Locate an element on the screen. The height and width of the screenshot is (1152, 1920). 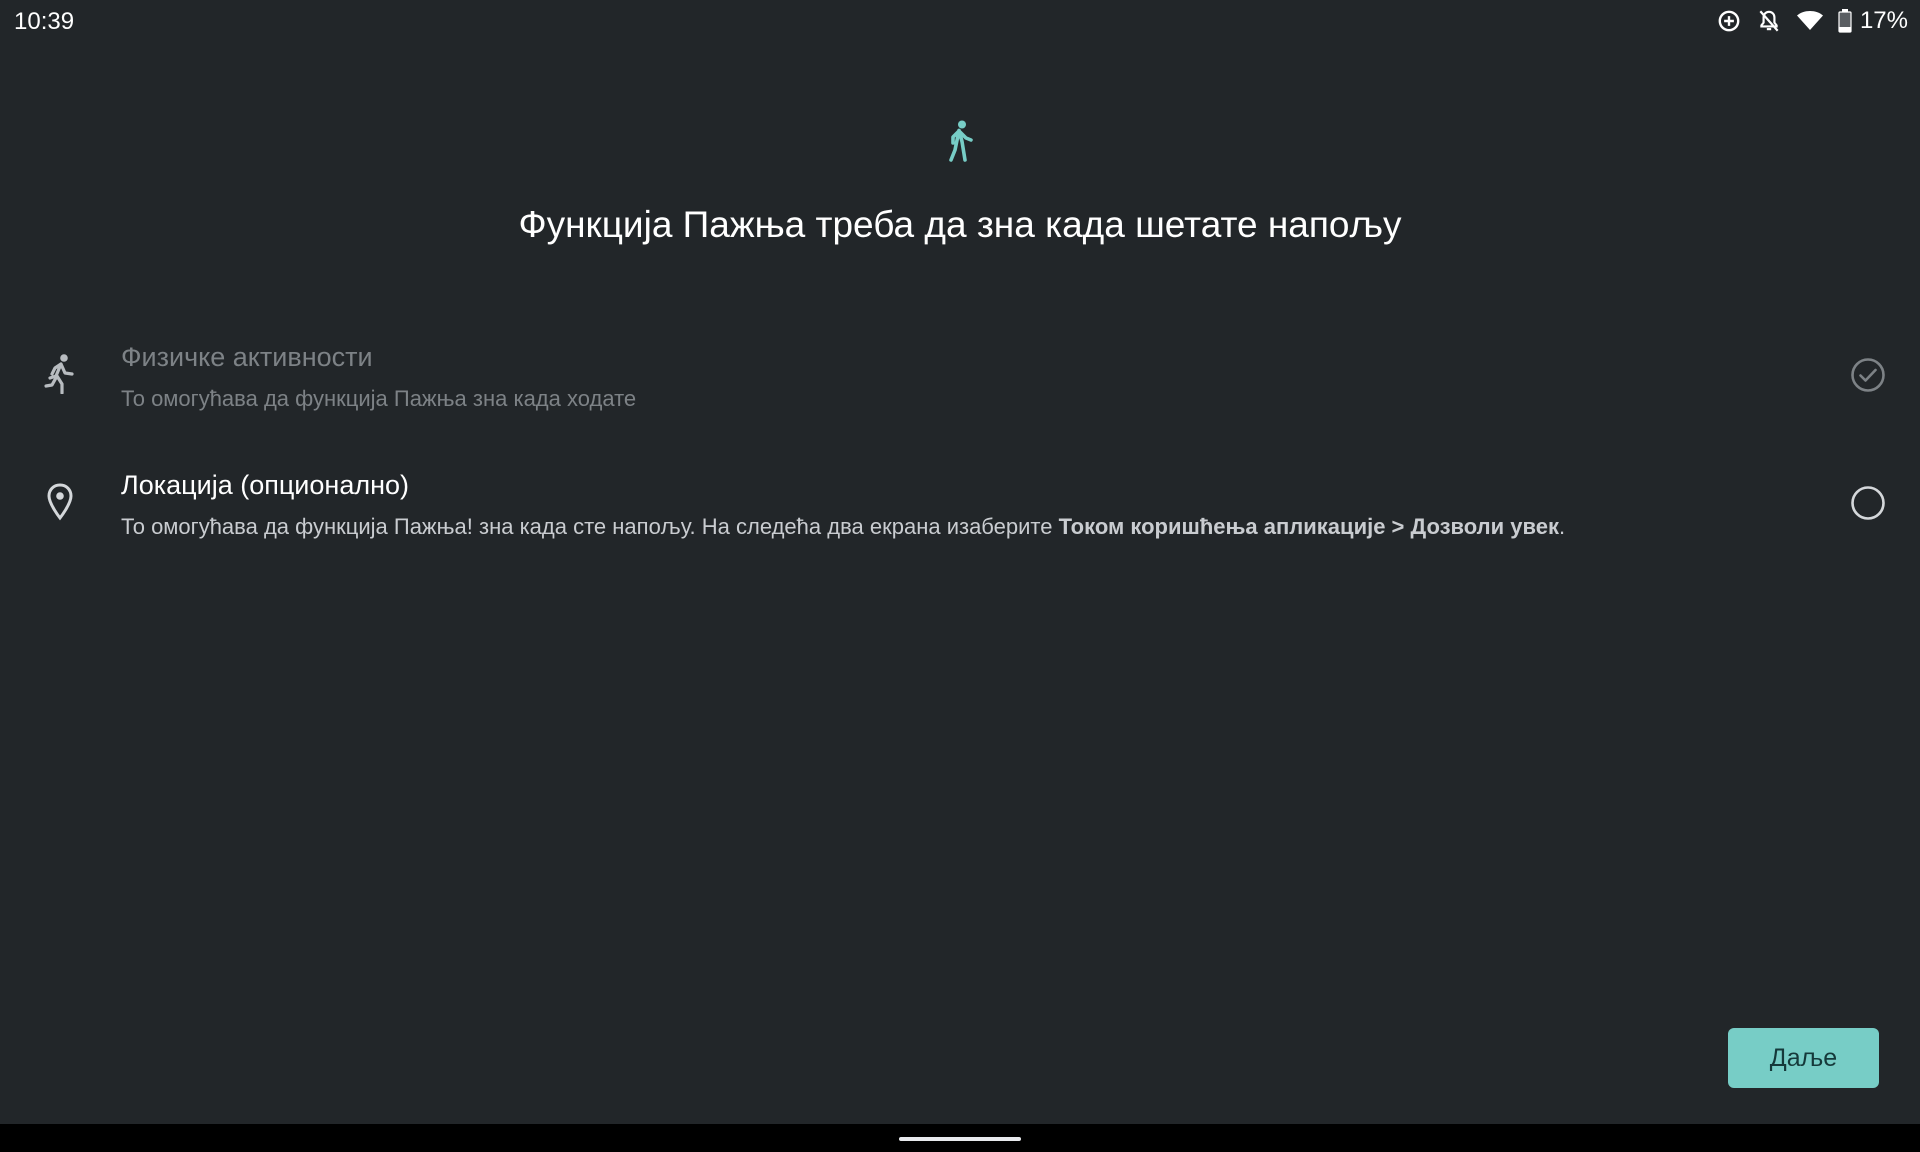
notifications-off-icon is located at coordinates (1769, 21).